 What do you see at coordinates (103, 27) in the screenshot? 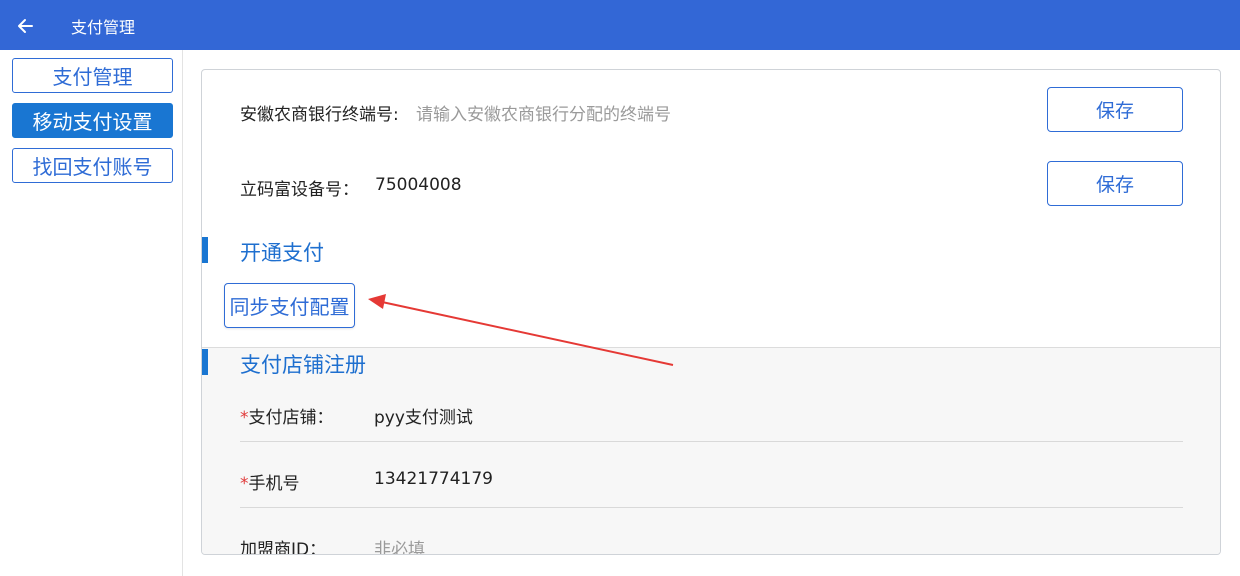
I see `page-title: 支付管理` at bounding box center [103, 27].